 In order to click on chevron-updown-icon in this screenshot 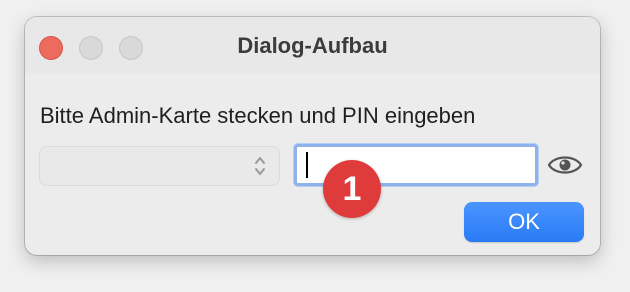, I will do `click(260, 166)`.